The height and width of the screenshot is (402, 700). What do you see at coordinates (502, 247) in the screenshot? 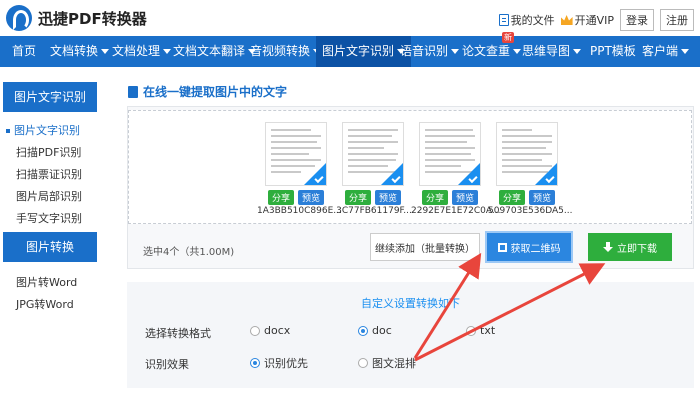
I see `qr-code-icon` at bounding box center [502, 247].